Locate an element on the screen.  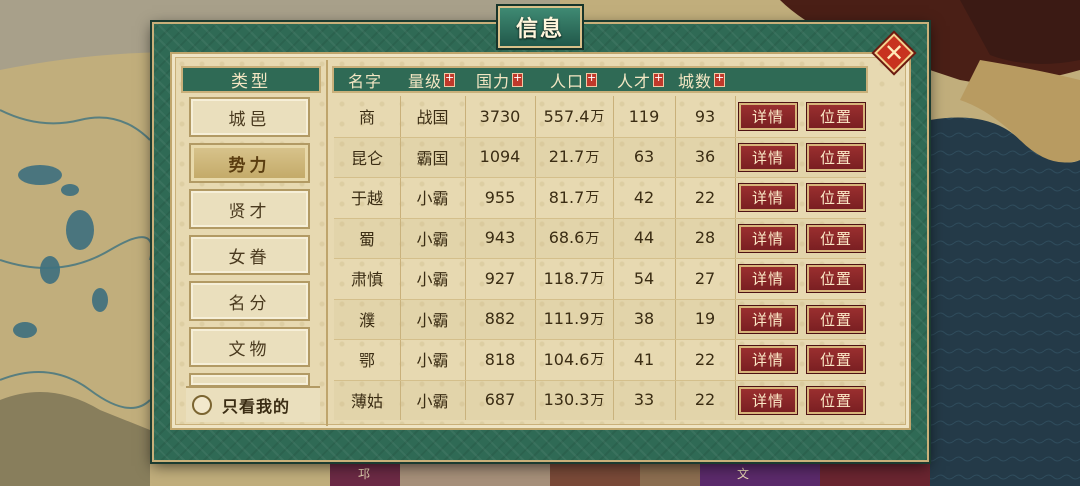
category-button-4: 名分 is located at coordinates (249, 301).